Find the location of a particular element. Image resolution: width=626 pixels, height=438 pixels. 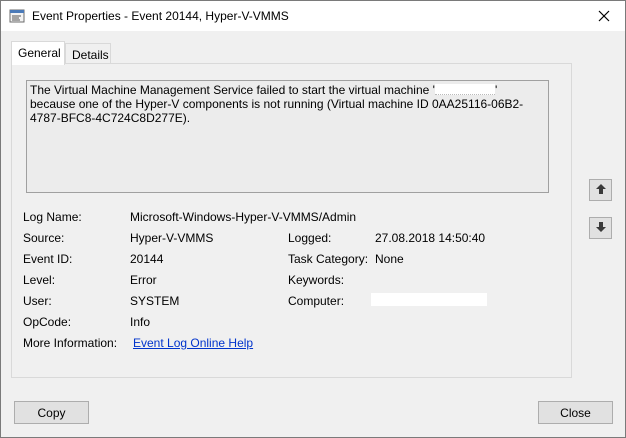

arrow-up-icon is located at coordinates (601, 190).